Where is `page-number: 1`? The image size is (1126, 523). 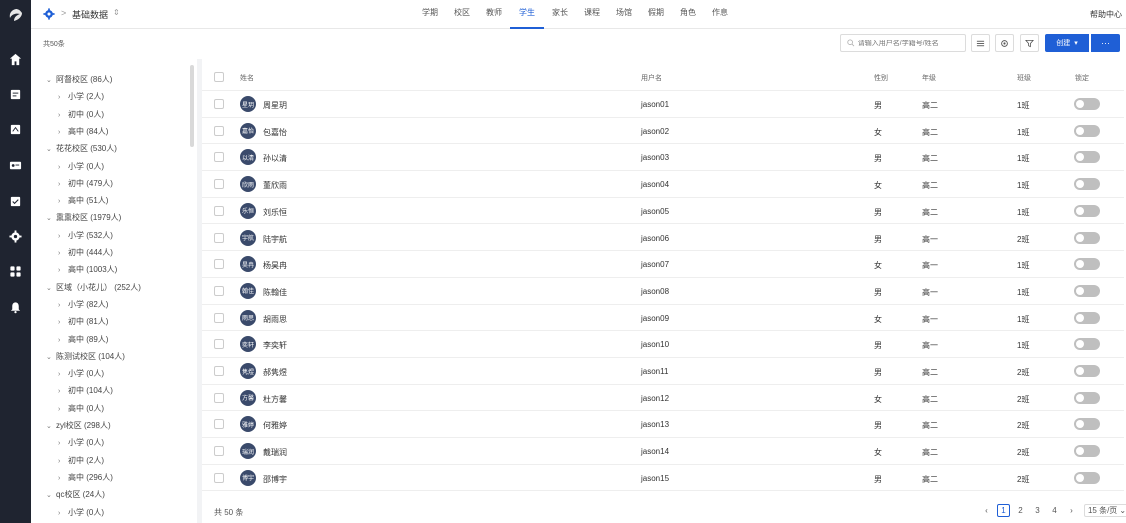 page-number: 1 is located at coordinates (1003, 510).